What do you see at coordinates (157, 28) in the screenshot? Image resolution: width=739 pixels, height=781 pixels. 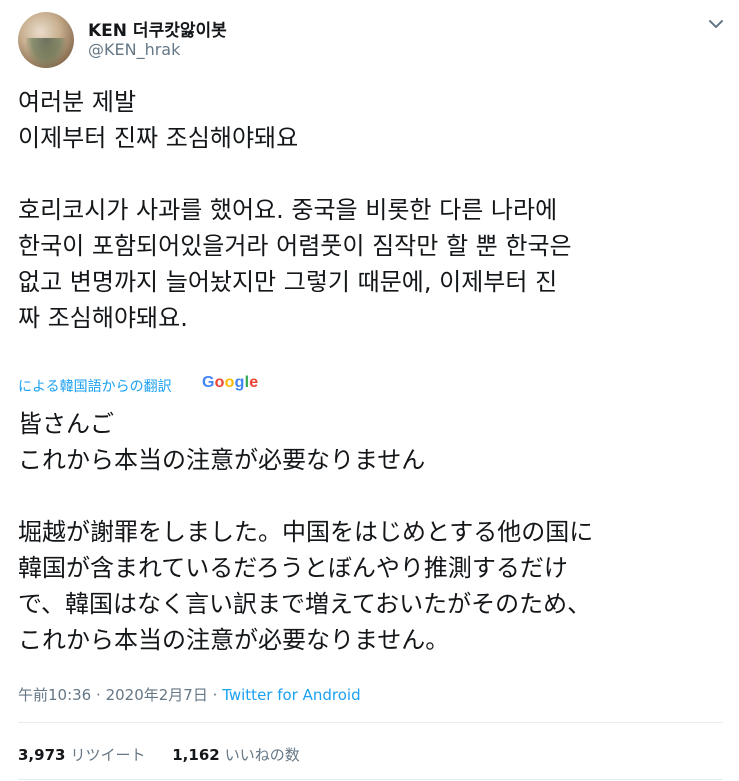 I see `display-name: KEN 더쿠캇앓이봇` at bounding box center [157, 28].